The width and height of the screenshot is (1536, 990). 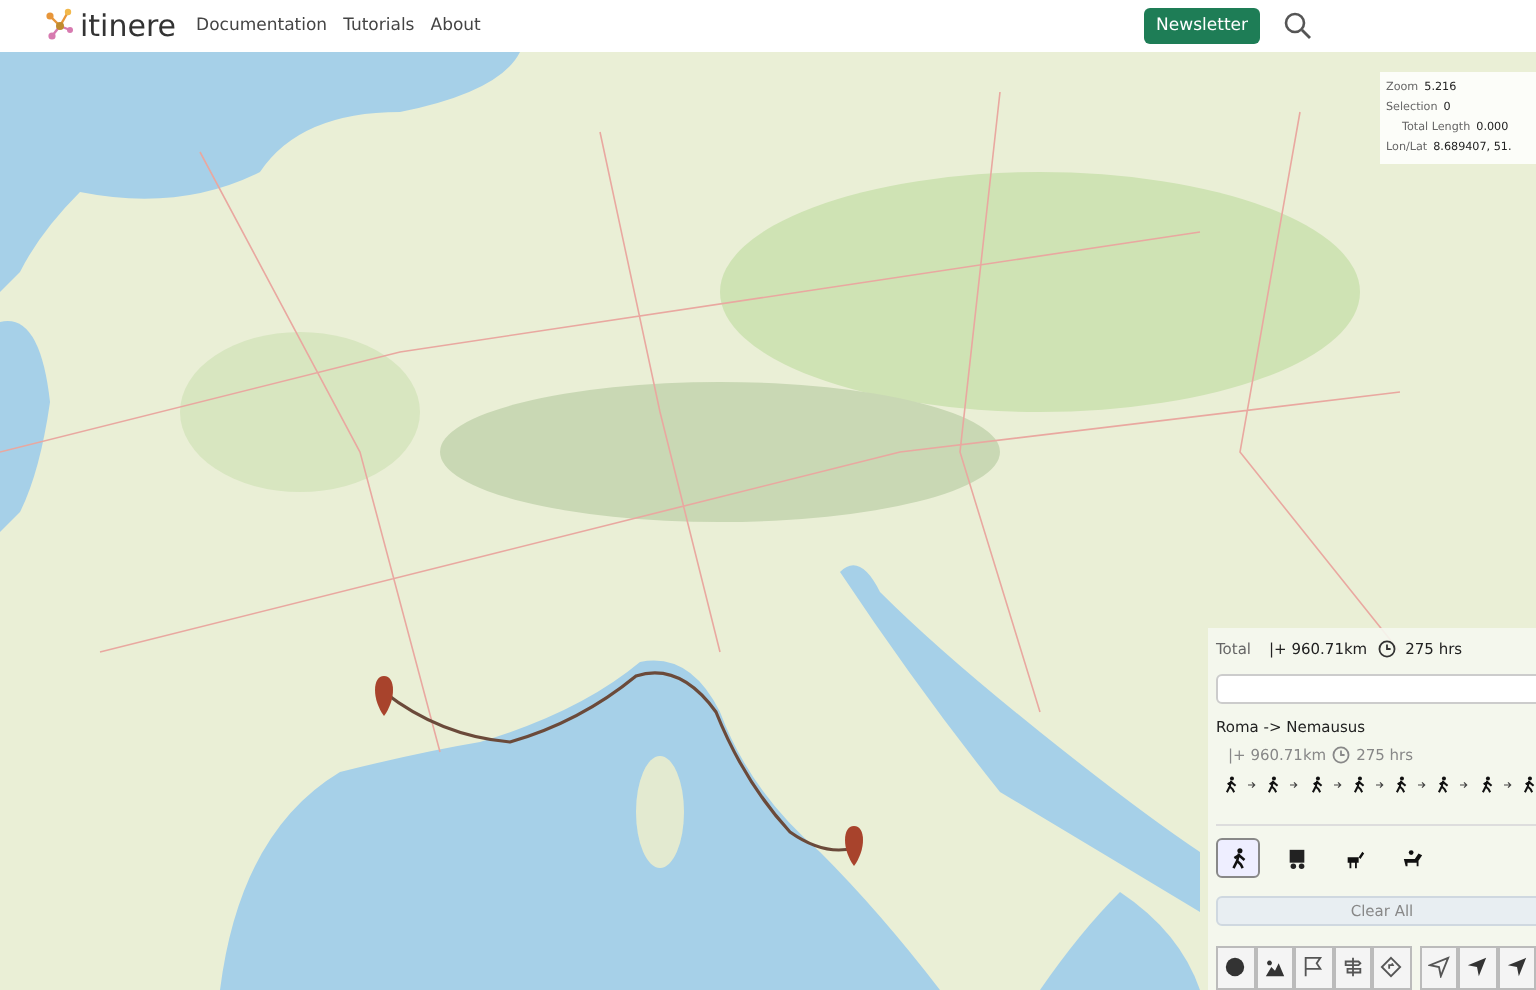 What do you see at coordinates (1354, 858) in the screenshot?
I see `donkey-icon` at bounding box center [1354, 858].